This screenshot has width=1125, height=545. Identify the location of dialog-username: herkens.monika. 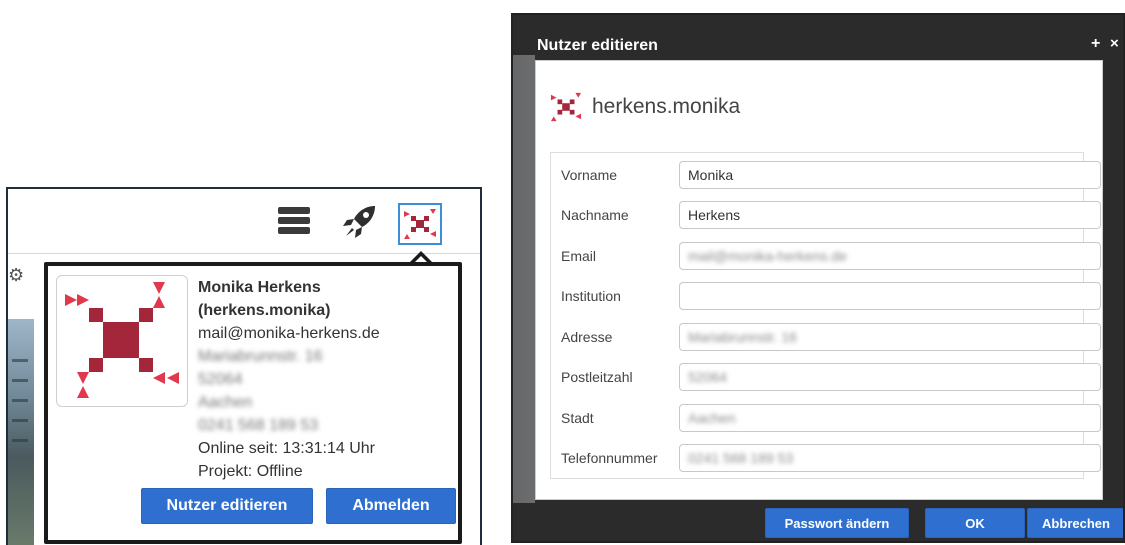
(666, 106).